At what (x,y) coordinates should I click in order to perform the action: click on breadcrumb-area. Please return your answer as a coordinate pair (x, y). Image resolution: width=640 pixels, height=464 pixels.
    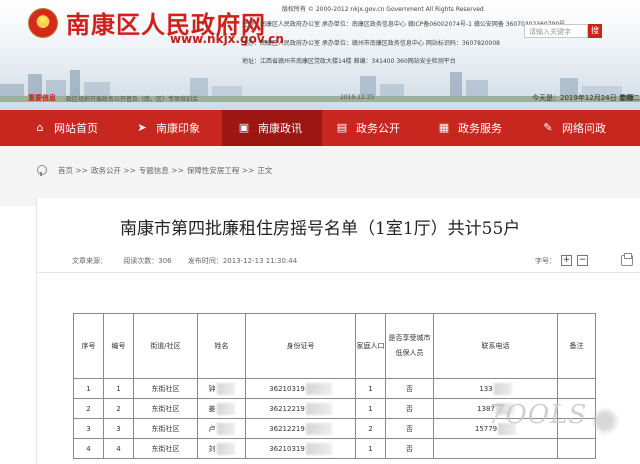
    Looking at the image, I should click on (320, 176).